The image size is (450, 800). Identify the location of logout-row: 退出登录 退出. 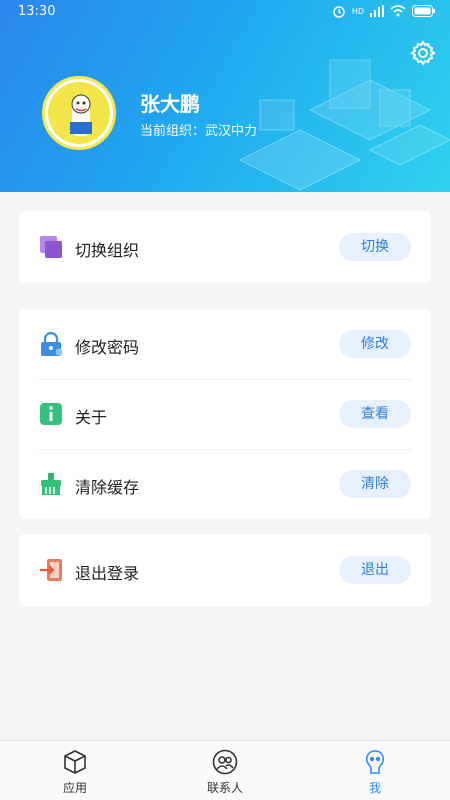
(225, 570).